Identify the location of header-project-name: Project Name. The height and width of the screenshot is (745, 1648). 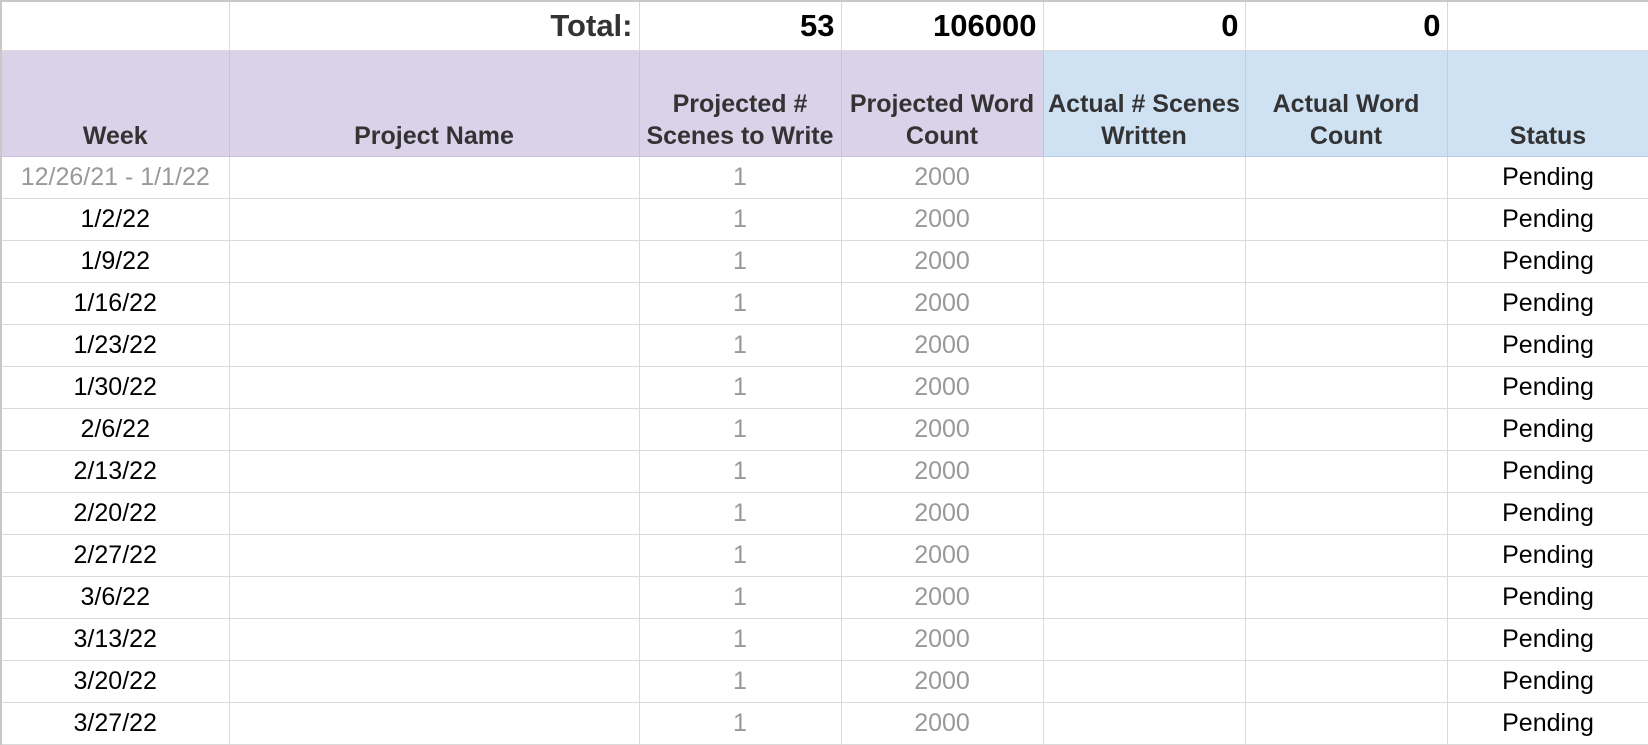
(434, 103).